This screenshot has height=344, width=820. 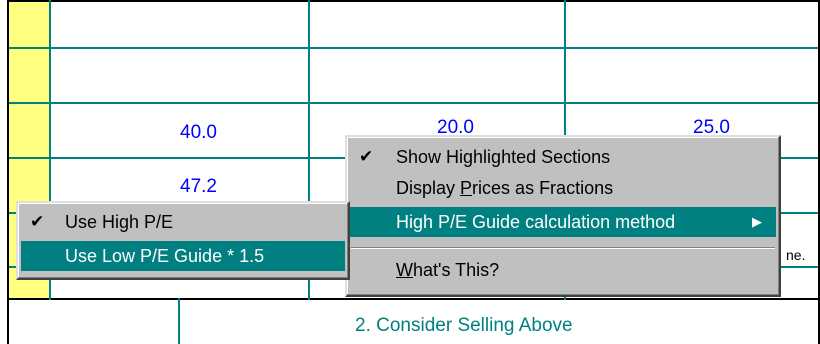 I want to click on submenu-item-use-low-pe-guide: Use Low P/E Guide * 1.5, so click(x=183, y=256).